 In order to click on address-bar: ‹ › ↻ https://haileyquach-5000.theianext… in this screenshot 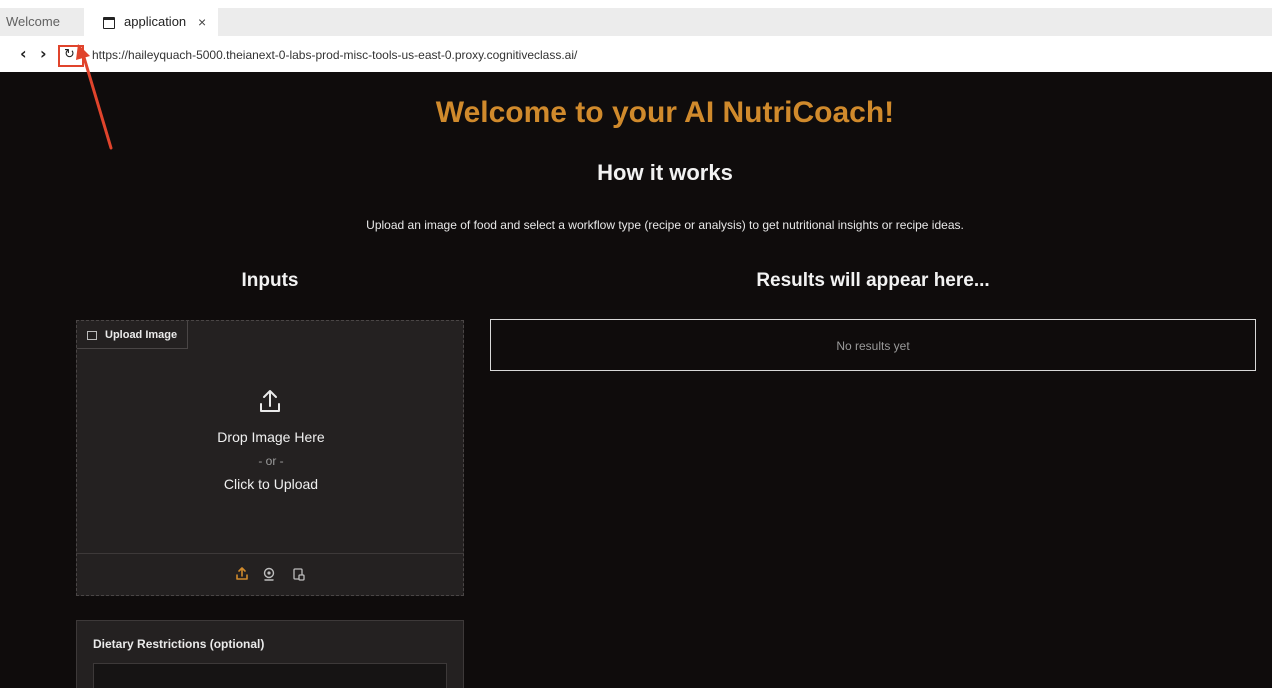, I will do `click(636, 55)`.